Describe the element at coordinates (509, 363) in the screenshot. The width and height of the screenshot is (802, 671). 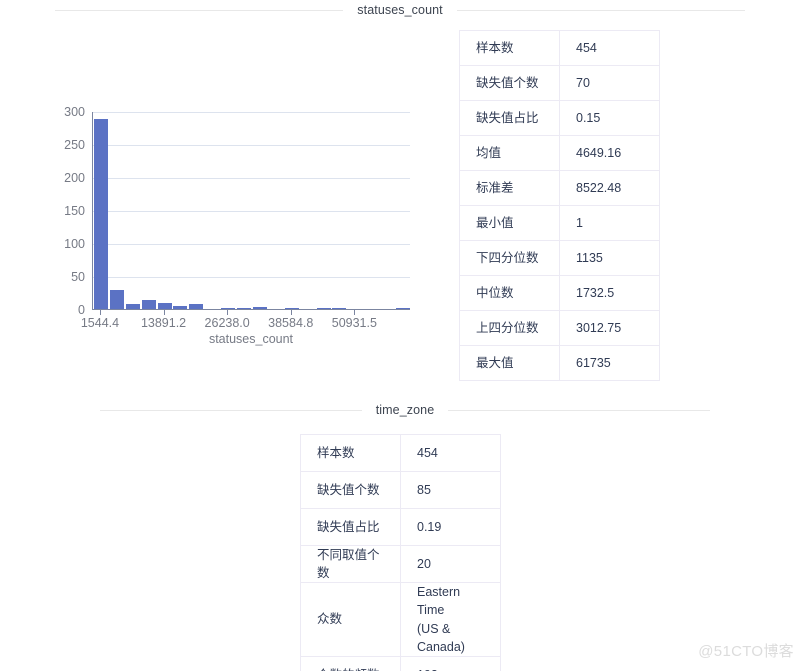
I see `stat-label: 最大值` at that location.